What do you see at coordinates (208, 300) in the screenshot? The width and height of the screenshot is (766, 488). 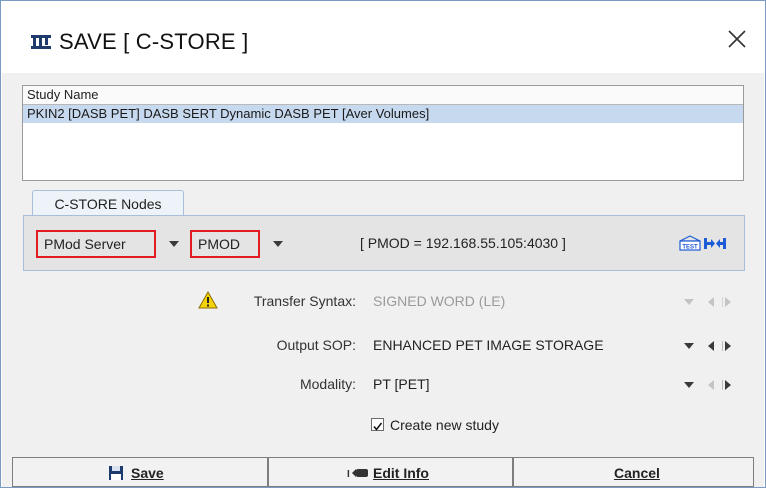 I see `warning-icon` at bounding box center [208, 300].